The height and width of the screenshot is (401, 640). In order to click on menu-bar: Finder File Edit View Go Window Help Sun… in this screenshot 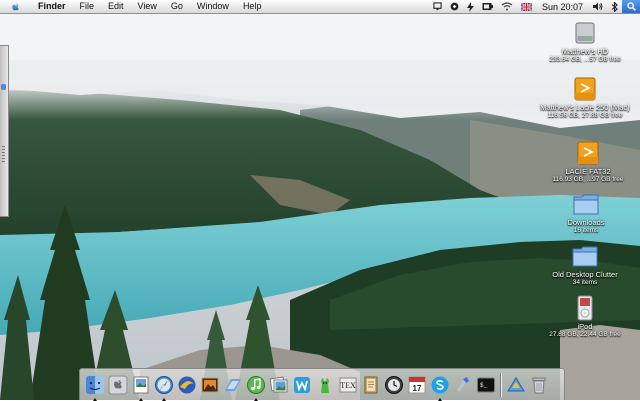, I will do `click(320, 7)`.